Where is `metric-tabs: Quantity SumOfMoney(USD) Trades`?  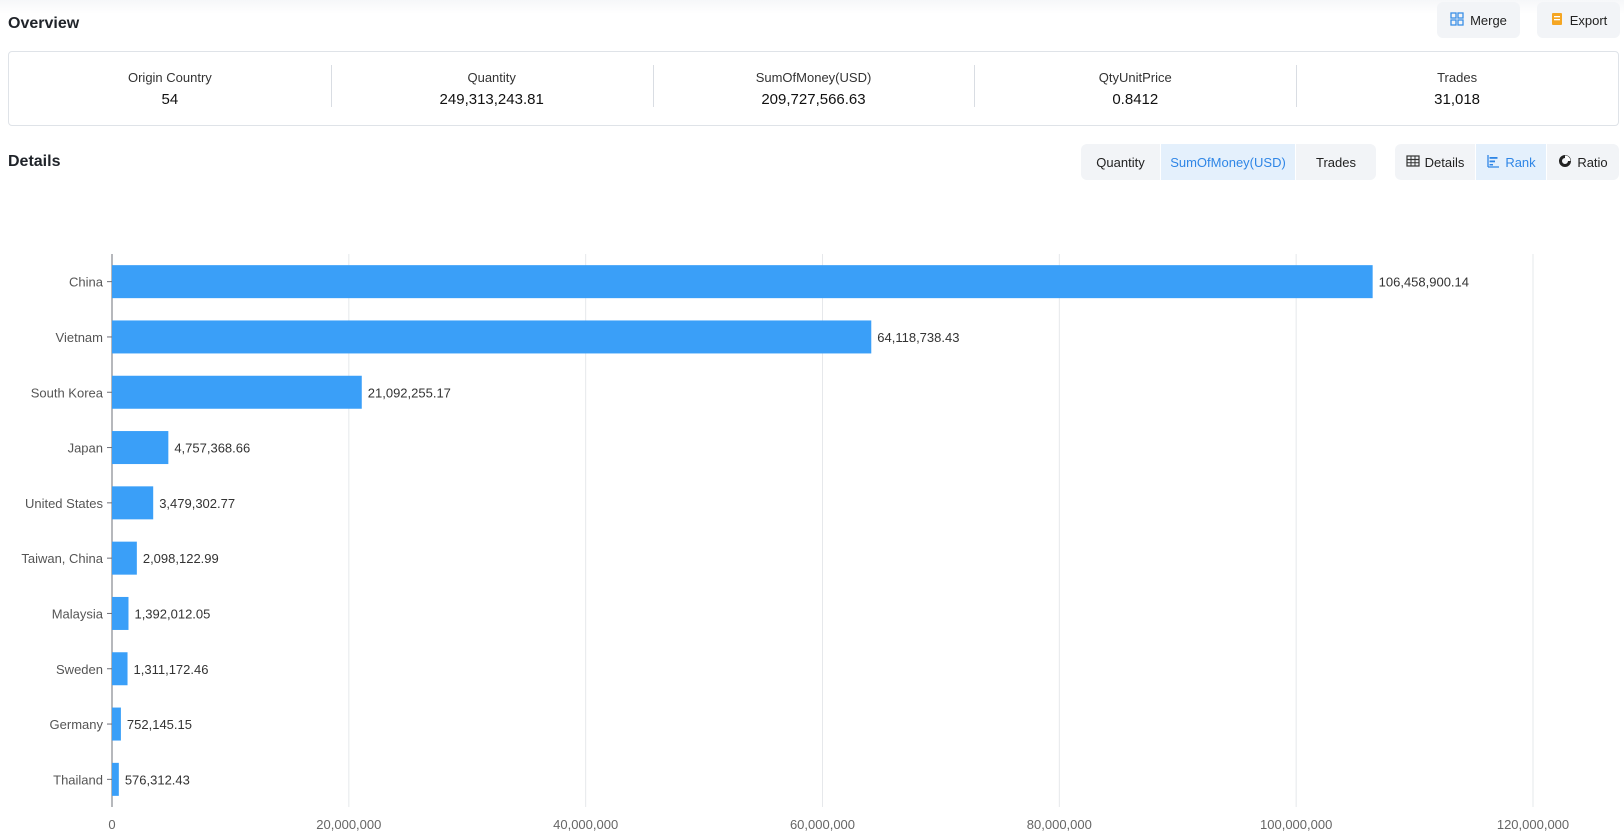 metric-tabs: Quantity SumOfMoney(USD) Trades is located at coordinates (1228, 162).